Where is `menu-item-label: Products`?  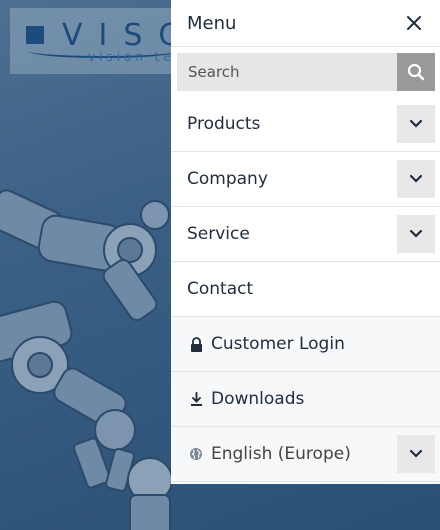
menu-item-label: Products is located at coordinates (224, 124).